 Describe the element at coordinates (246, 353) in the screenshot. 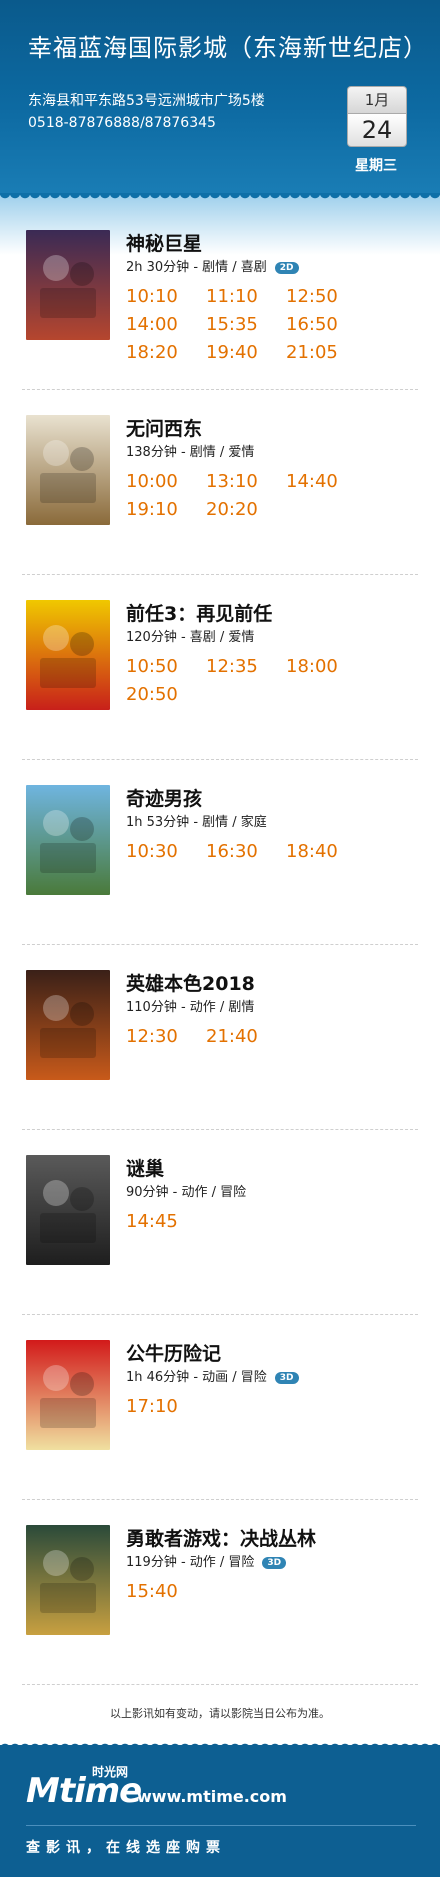

I see `showtime: 19:40` at that location.